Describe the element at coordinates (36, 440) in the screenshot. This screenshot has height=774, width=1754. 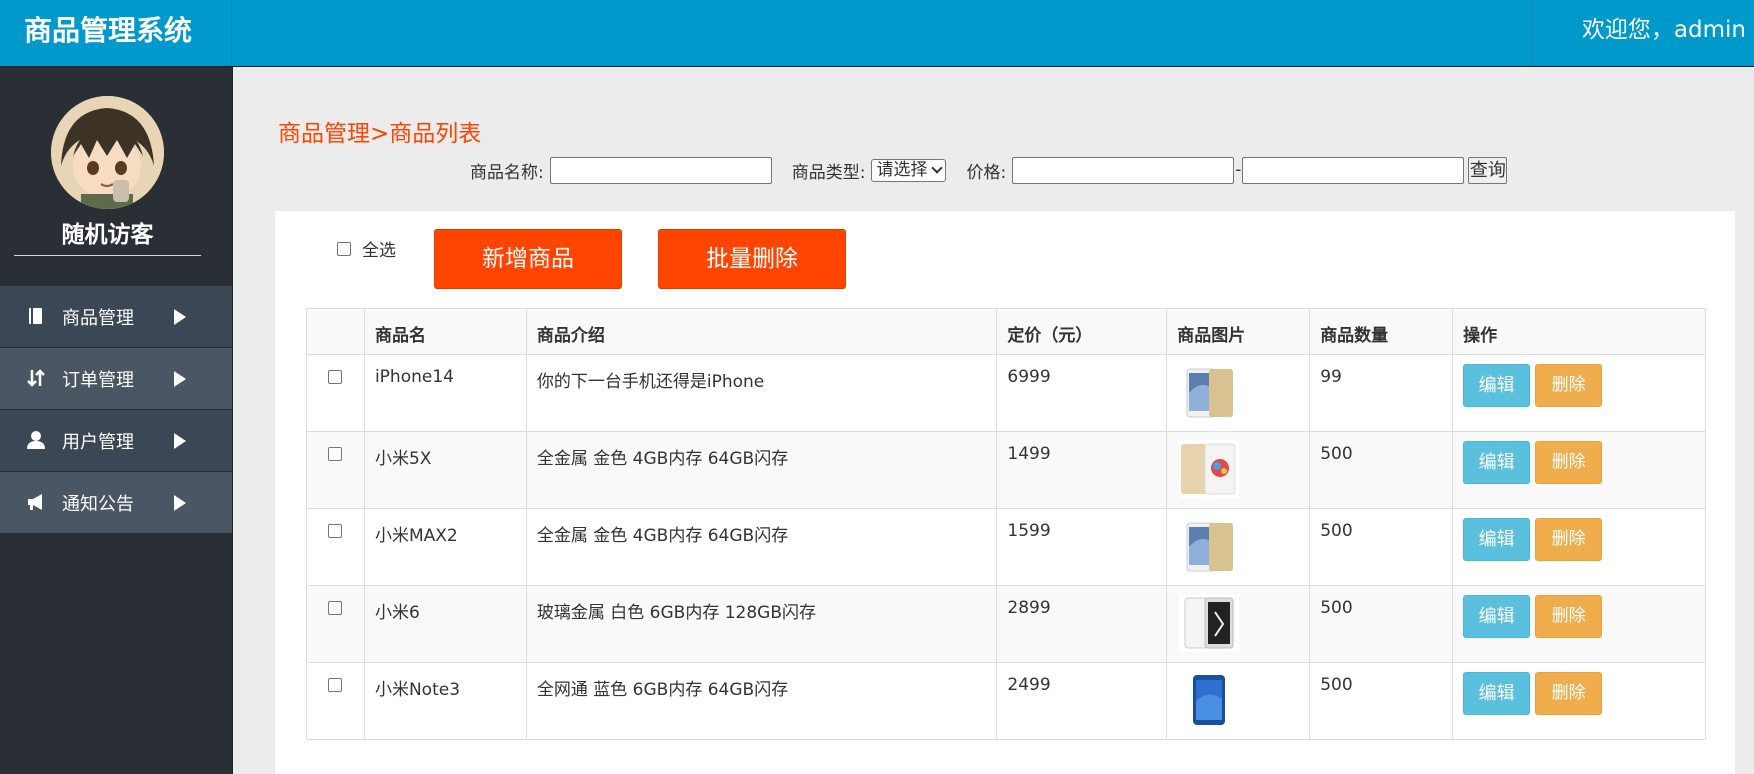
I see `user-icon` at that location.